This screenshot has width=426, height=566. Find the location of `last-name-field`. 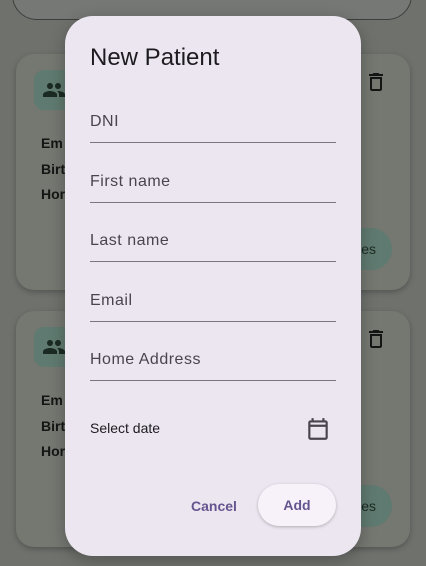

last-name-field is located at coordinates (213, 241).